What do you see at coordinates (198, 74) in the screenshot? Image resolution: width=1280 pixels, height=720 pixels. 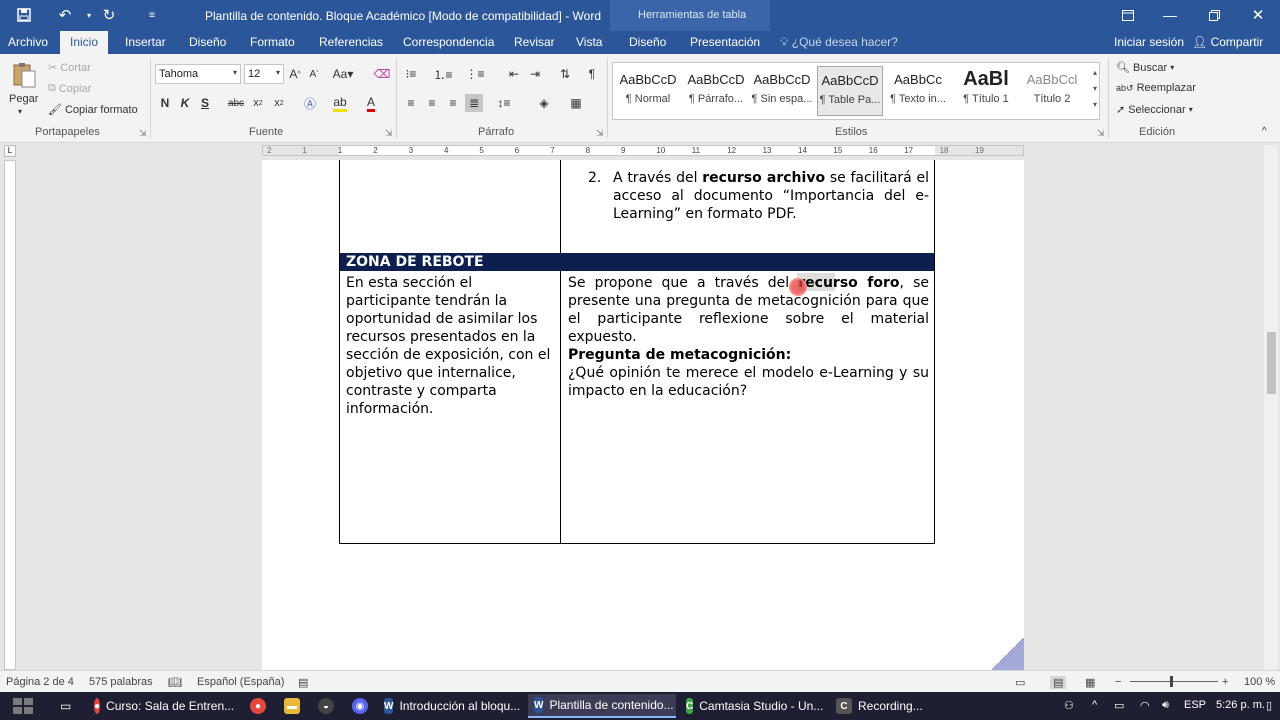 I see `font-name-combo: Tahoma ▾` at bounding box center [198, 74].